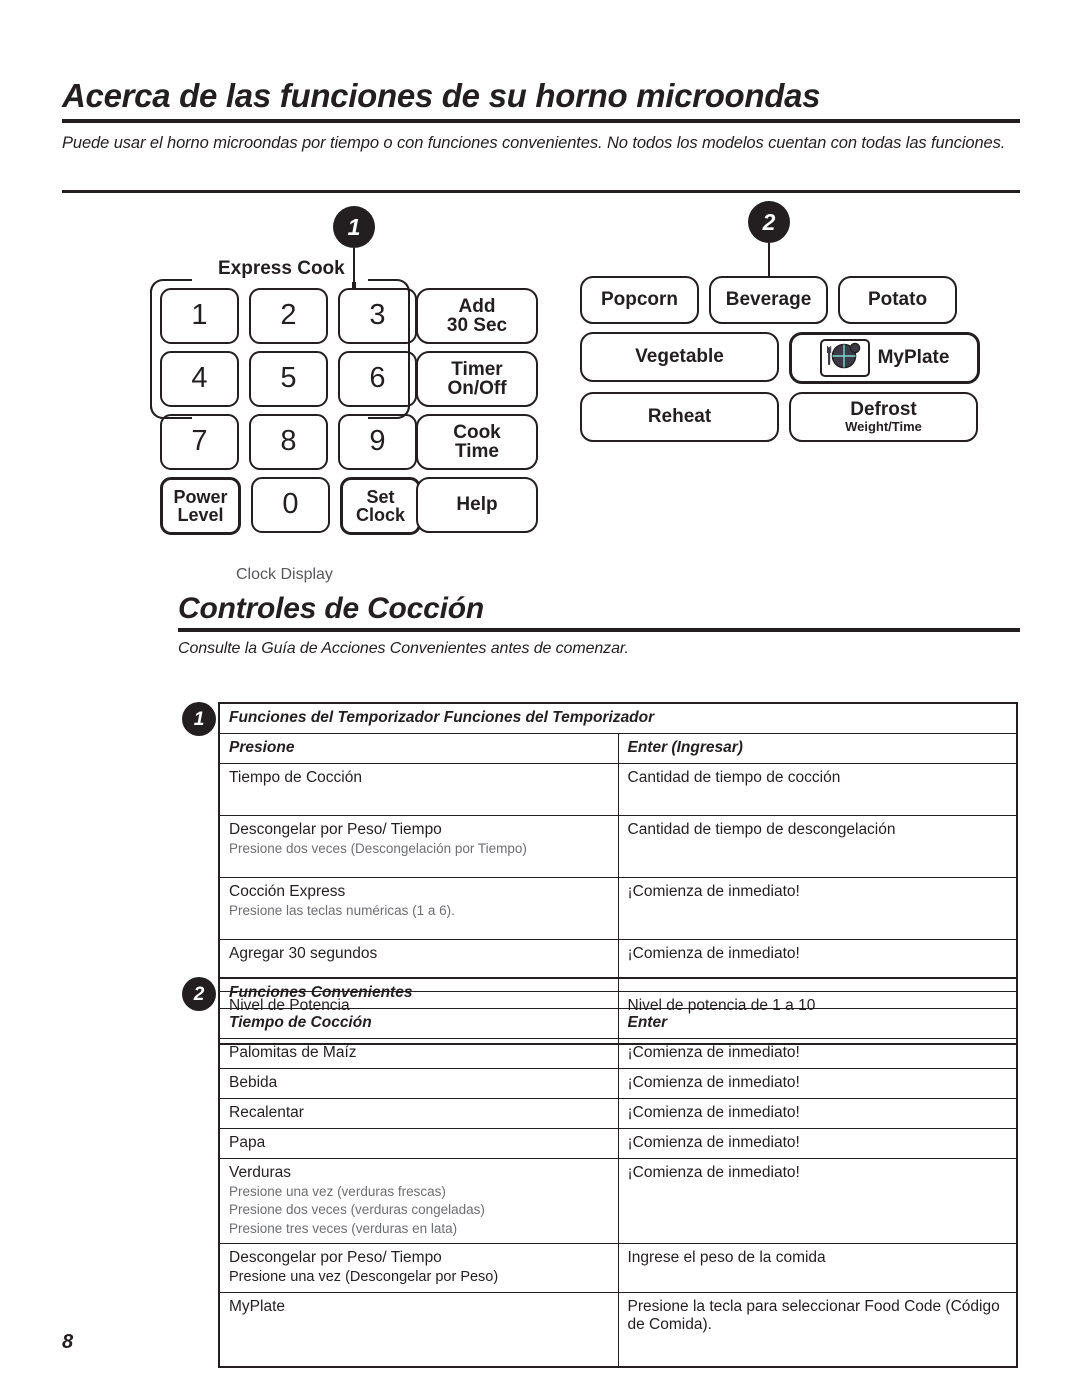 The image size is (1080, 1397). Describe the element at coordinates (199, 442) in the screenshot. I see `key-7: 7` at that location.